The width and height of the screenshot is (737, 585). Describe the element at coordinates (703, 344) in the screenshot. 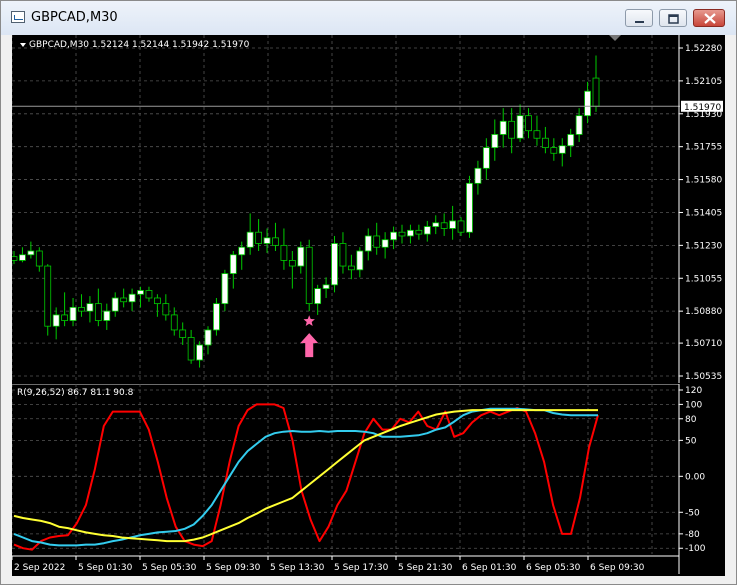

I see `price-tick-label: 1.50710` at that location.